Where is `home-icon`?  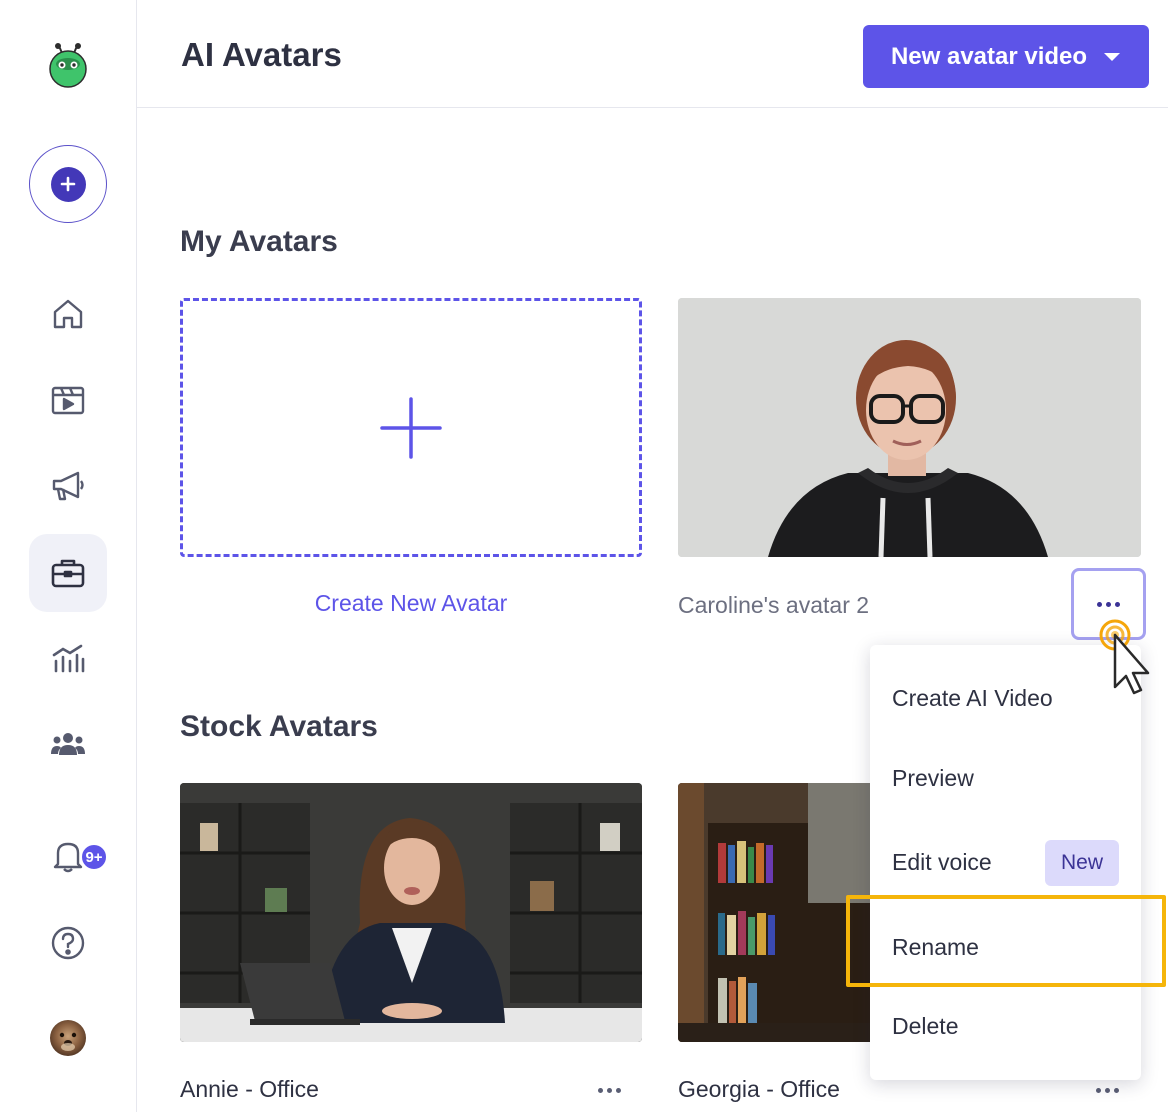 home-icon is located at coordinates (68, 314).